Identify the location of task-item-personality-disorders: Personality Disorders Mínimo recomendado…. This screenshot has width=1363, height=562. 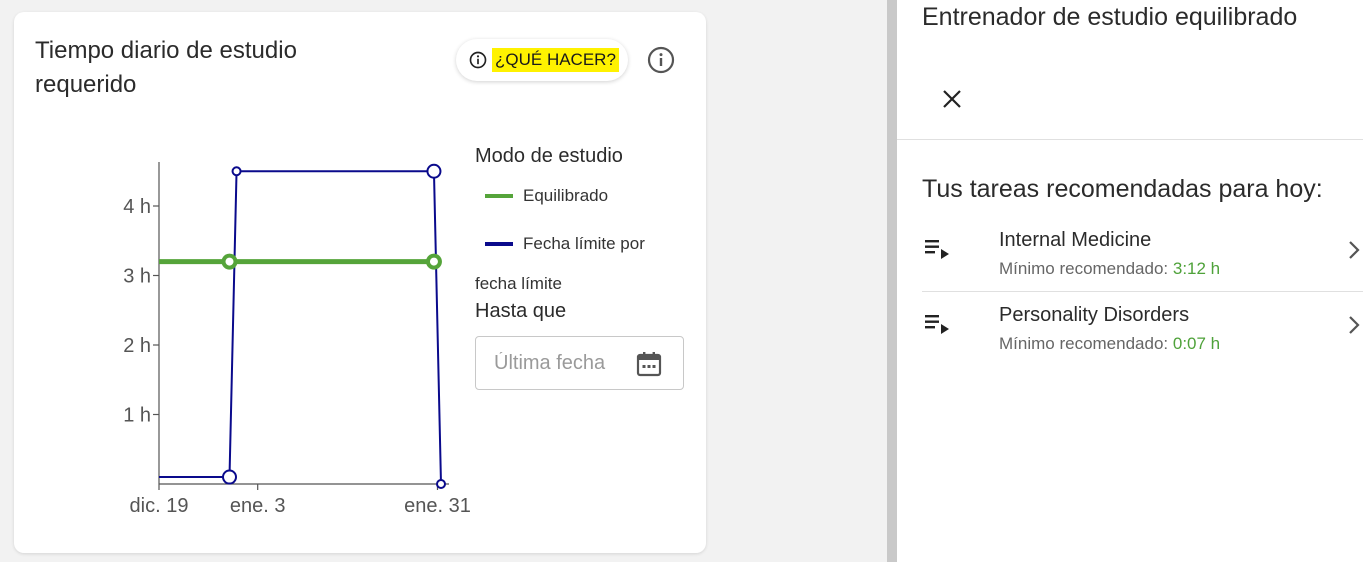
(1130, 334).